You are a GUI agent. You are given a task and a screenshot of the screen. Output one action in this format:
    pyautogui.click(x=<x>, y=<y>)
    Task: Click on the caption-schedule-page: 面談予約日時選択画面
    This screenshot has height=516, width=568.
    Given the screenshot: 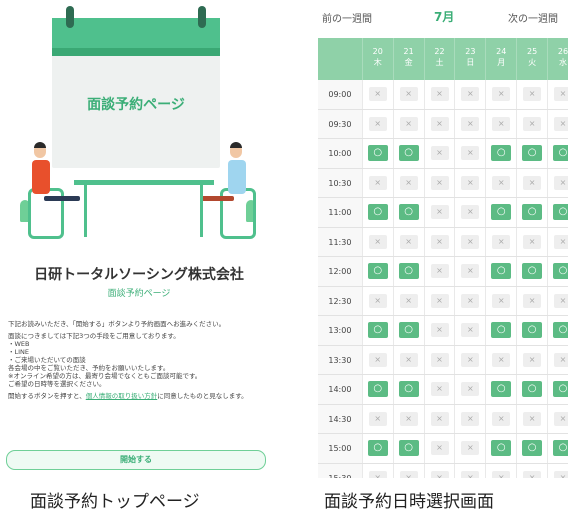 What is the action you would take?
    pyautogui.click(x=409, y=502)
    